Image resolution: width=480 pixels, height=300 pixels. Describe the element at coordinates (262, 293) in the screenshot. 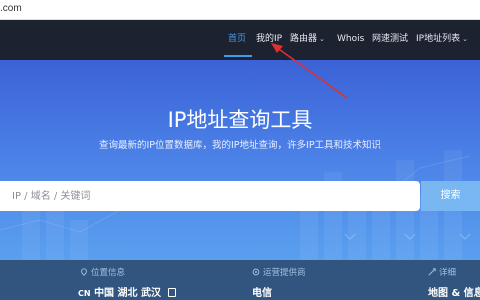

I see `isp-value: 电信` at that location.